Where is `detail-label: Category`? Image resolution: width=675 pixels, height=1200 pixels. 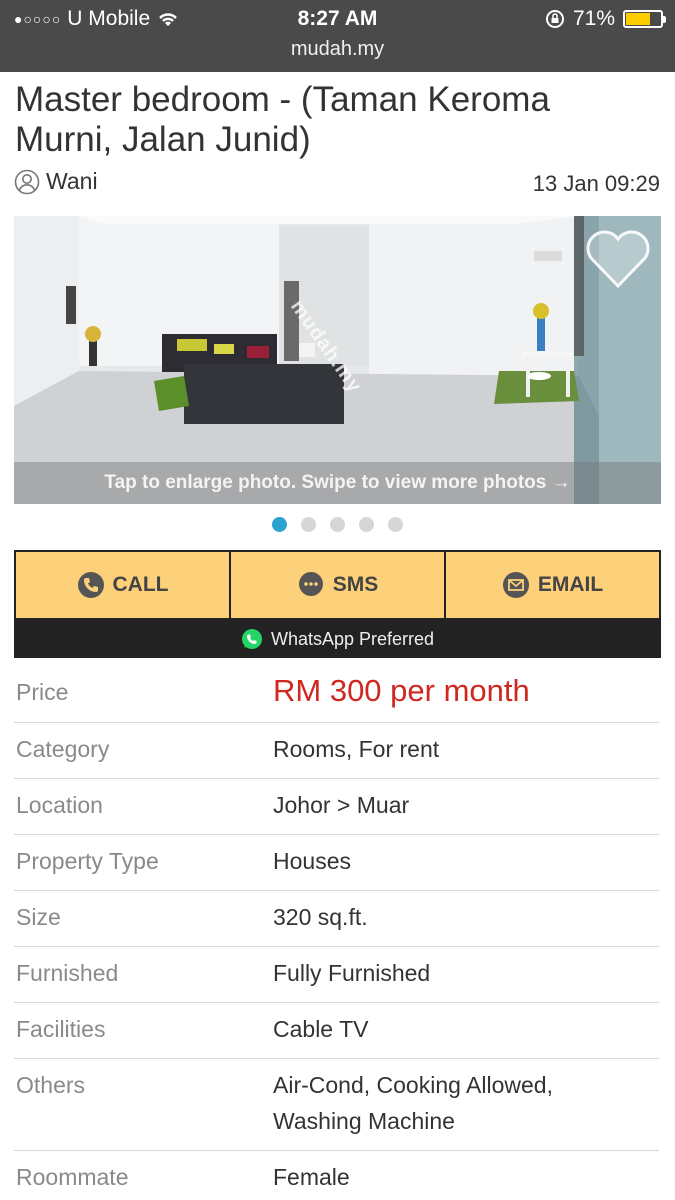 detail-label: Category is located at coordinates (63, 749).